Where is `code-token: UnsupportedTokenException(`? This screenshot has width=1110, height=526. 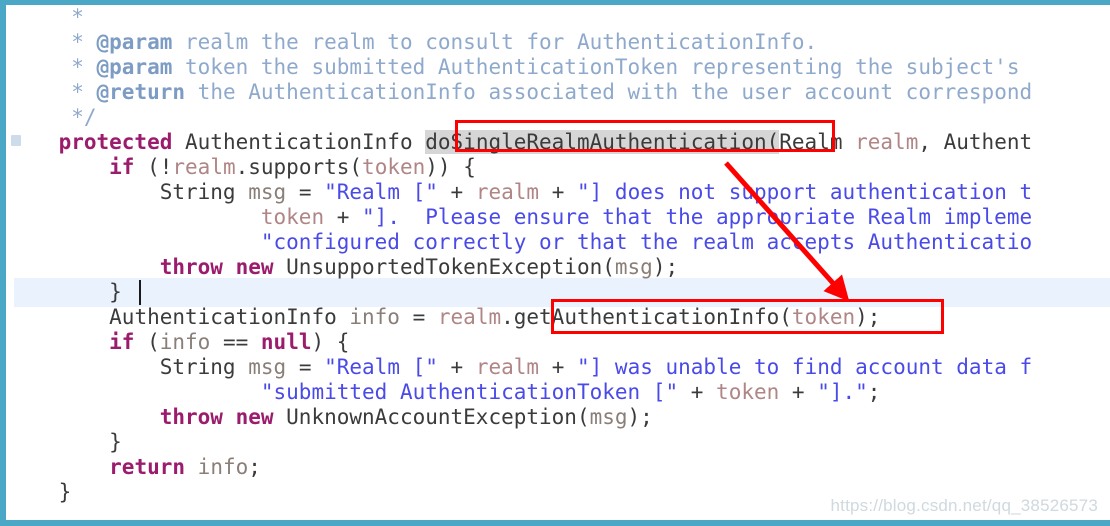 code-token: UnsupportedTokenException( is located at coordinates (444, 267).